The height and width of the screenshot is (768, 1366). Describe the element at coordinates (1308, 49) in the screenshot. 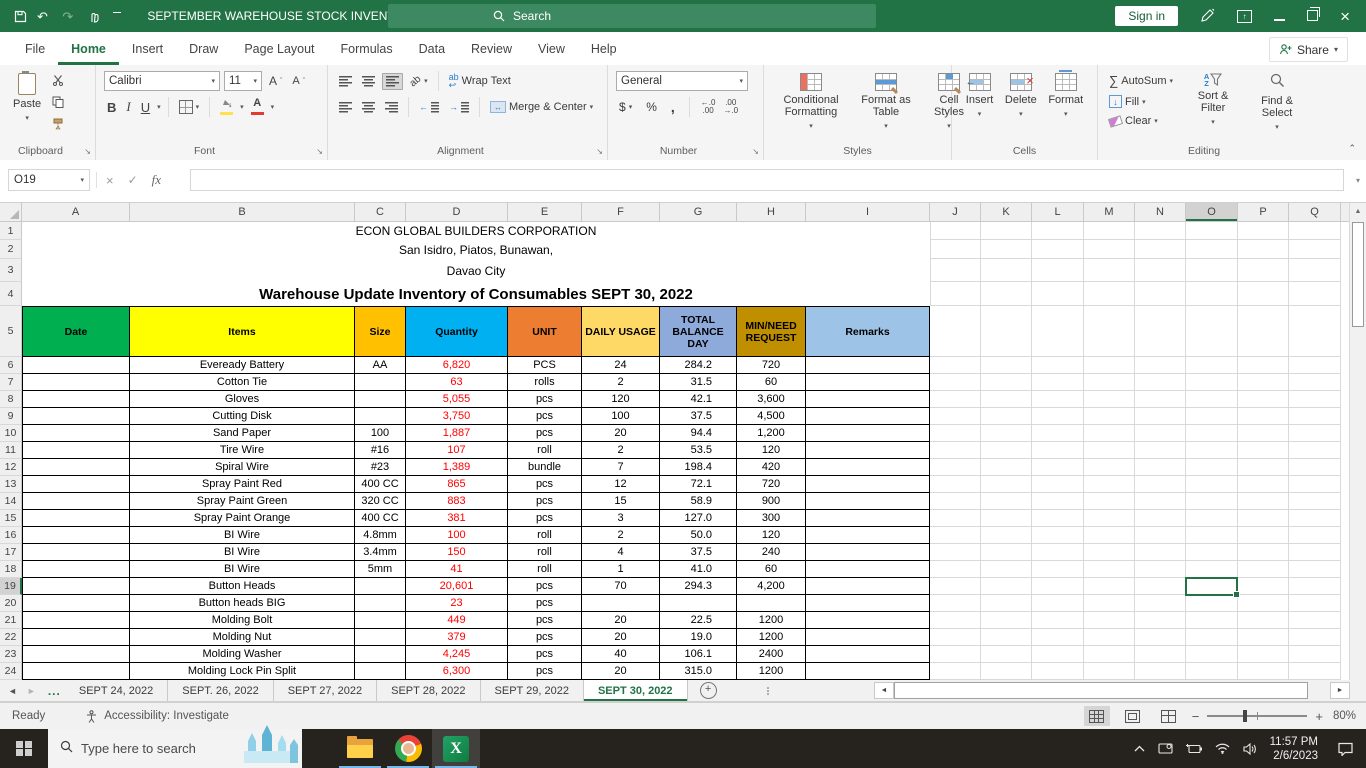

I see `share-button: Share ▾` at that location.